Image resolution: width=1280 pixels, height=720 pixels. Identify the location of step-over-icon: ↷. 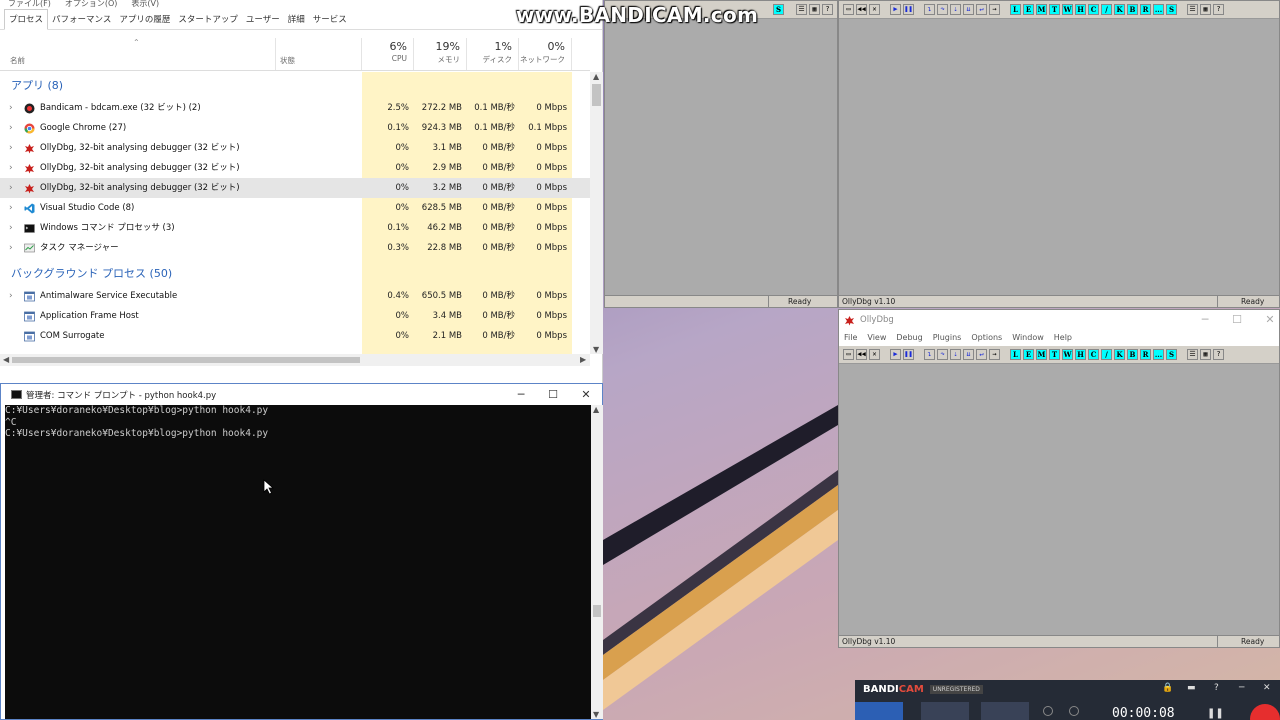
(942, 354).